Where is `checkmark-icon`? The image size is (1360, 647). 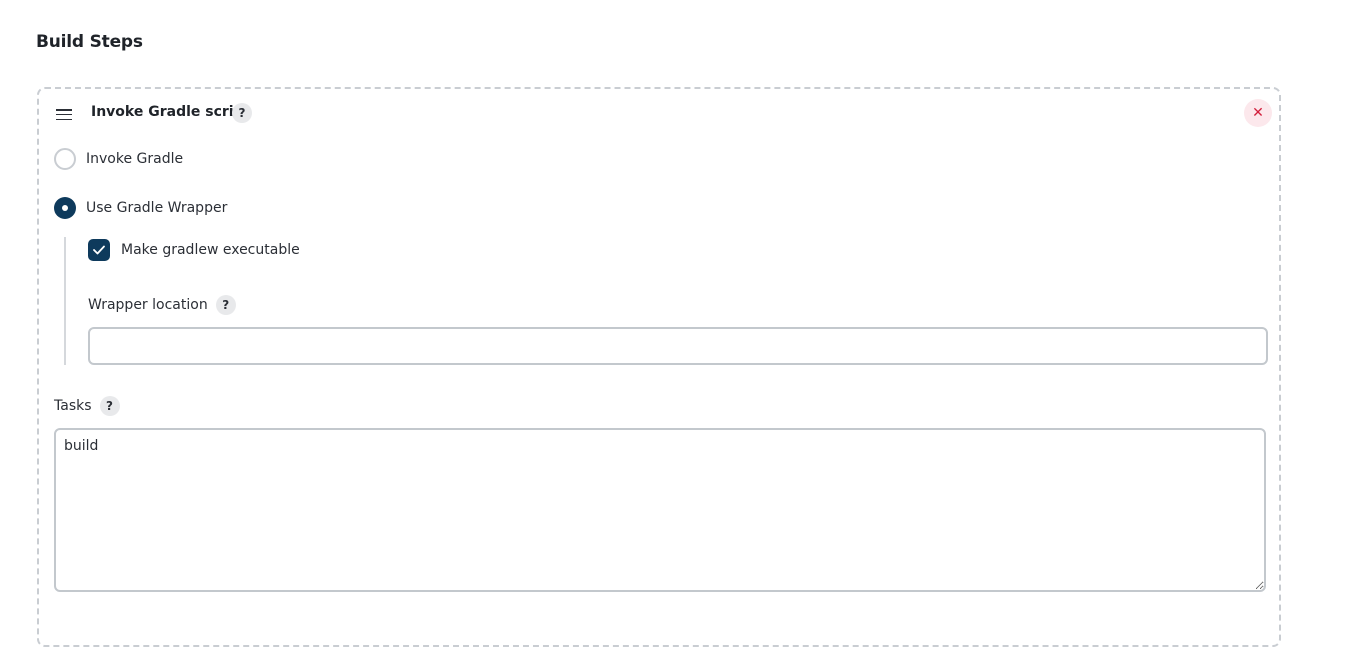
checkmark-icon is located at coordinates (99, 250).